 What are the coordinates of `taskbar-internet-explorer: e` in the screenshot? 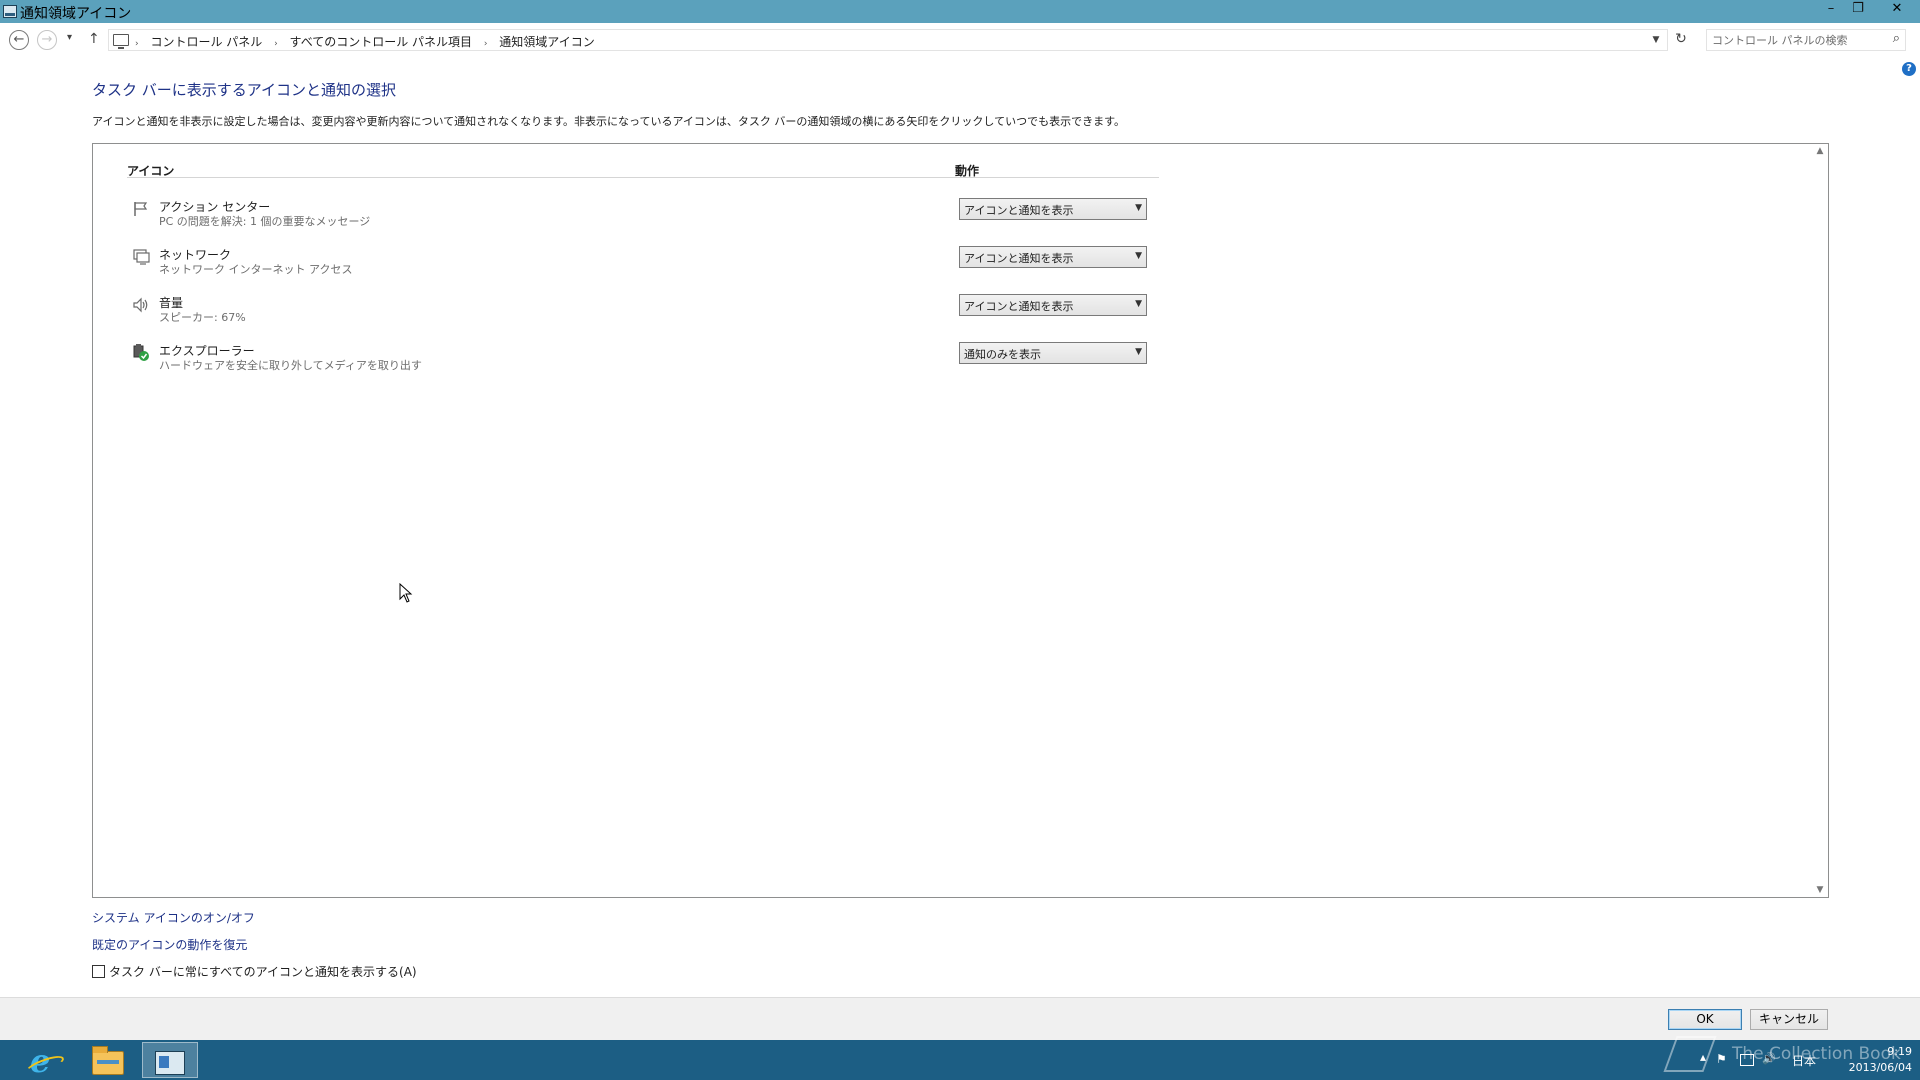 It's located at (46, 1060).